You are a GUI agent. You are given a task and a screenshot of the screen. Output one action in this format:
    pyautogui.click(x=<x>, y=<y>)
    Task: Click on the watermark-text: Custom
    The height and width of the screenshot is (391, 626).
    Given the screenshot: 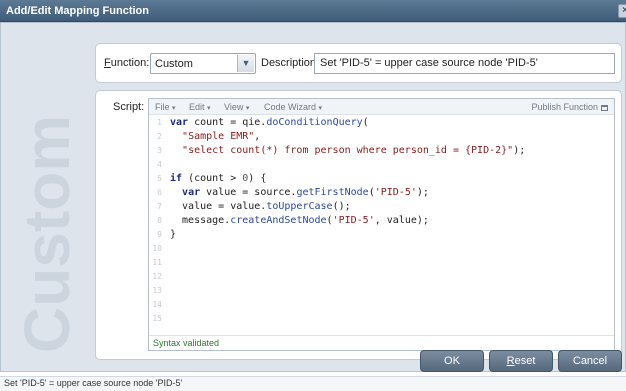 What is the action you would take?
    pyautogui.click(x=47, y=234)
    